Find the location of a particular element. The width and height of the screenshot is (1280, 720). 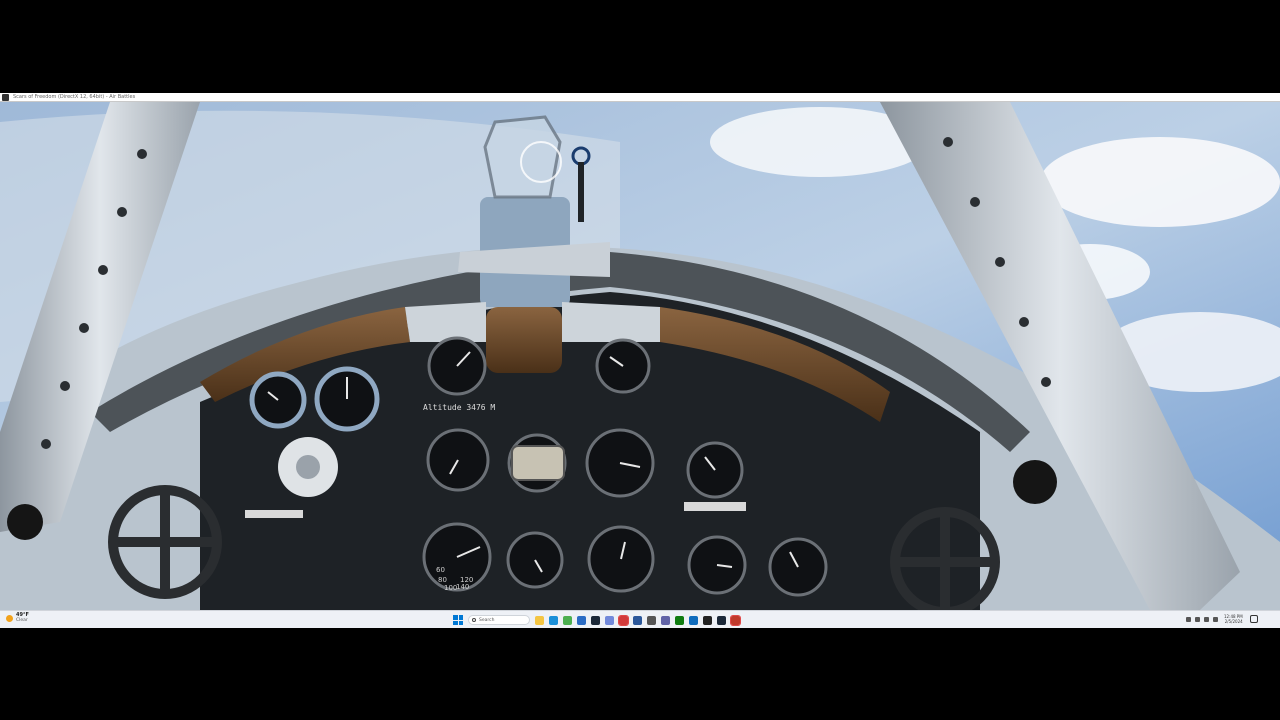

gunsight-post is located at coordinates (581, 192).